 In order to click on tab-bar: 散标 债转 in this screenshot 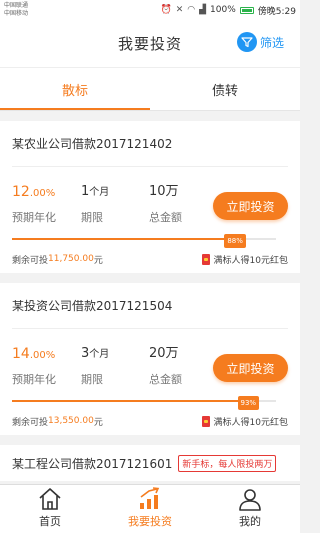, I will do `click(150, 89)`.